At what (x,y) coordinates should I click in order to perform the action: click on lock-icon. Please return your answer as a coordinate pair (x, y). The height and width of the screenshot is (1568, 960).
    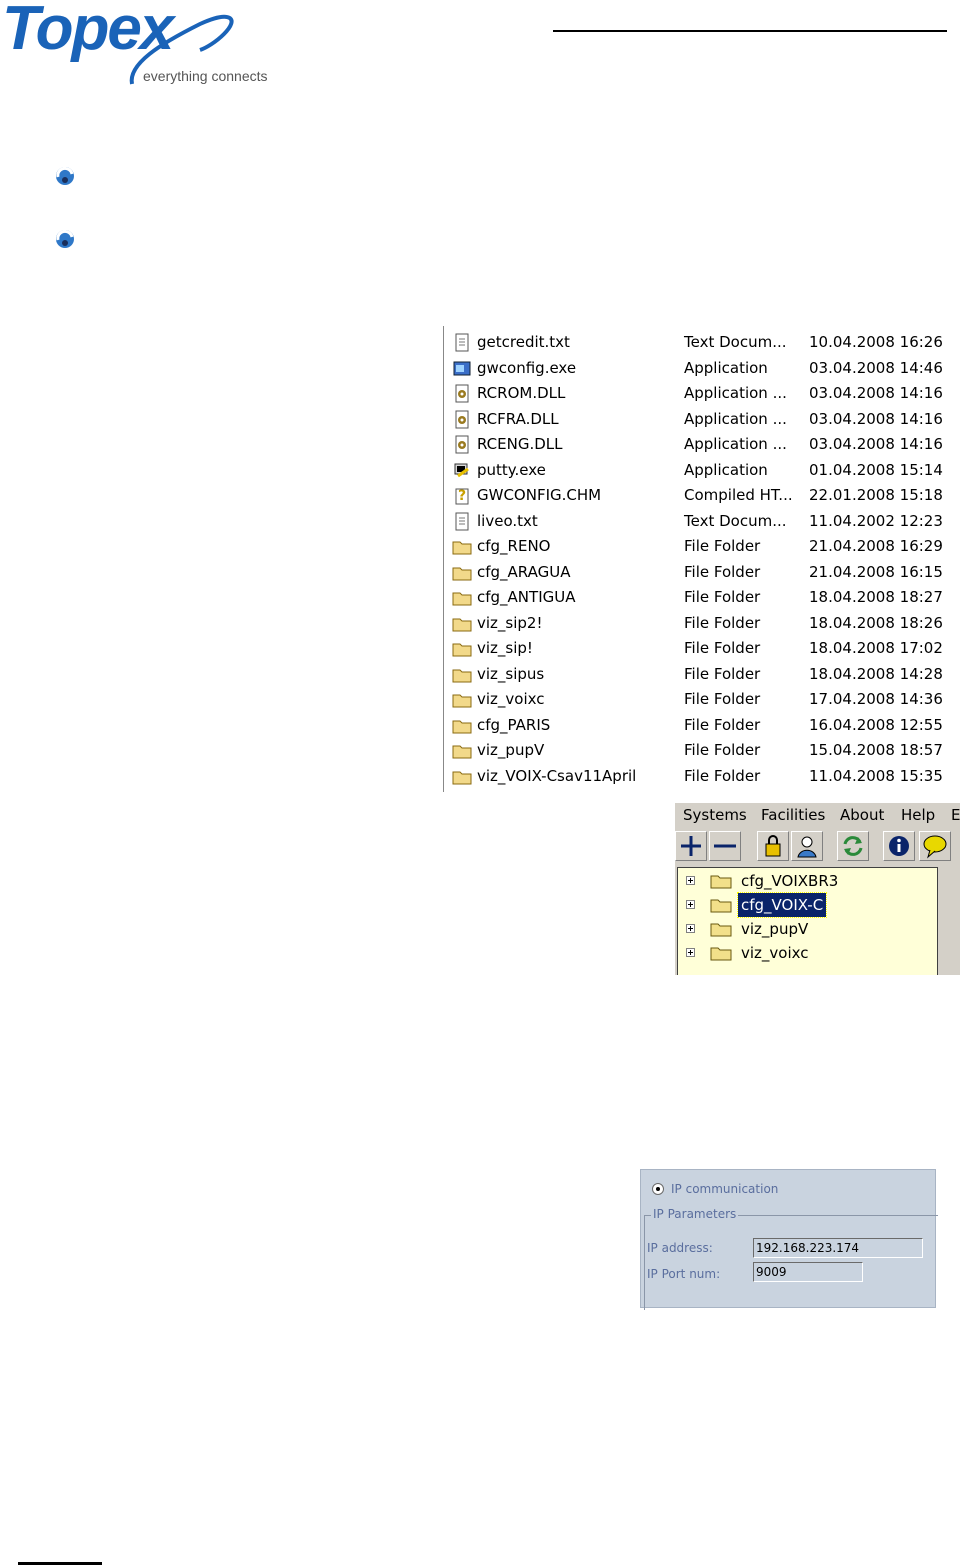
    Looking at the image, I should click on (773, 846).